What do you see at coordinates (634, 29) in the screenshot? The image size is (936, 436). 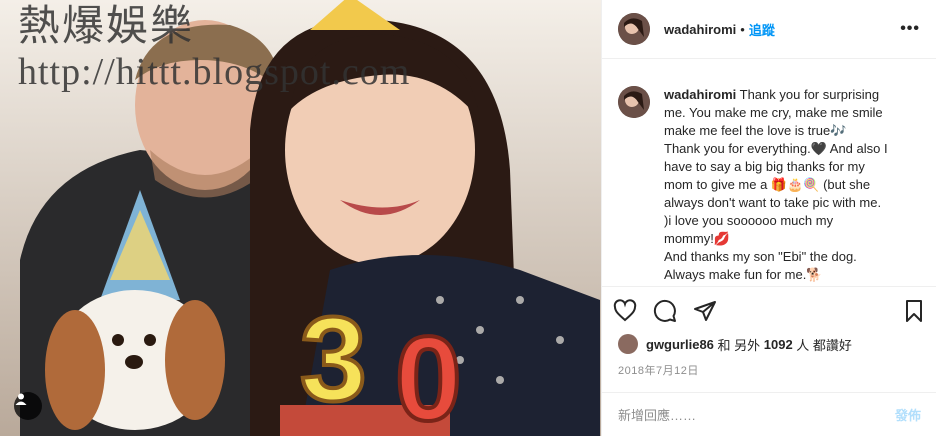 I see `avatar` at bounding box center [634, 29].